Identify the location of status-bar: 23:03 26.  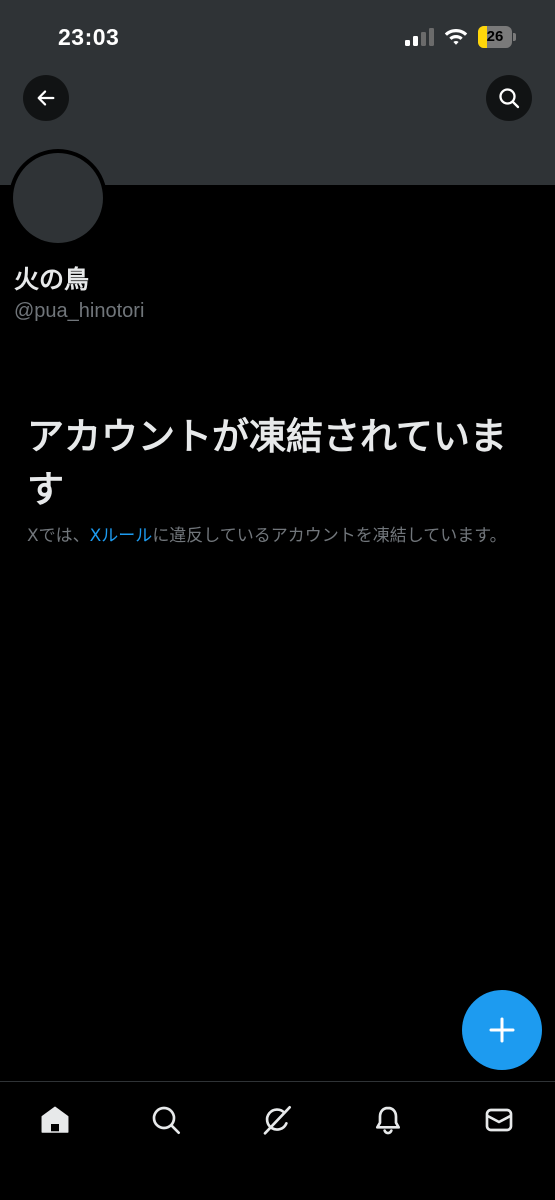
(277, 37).